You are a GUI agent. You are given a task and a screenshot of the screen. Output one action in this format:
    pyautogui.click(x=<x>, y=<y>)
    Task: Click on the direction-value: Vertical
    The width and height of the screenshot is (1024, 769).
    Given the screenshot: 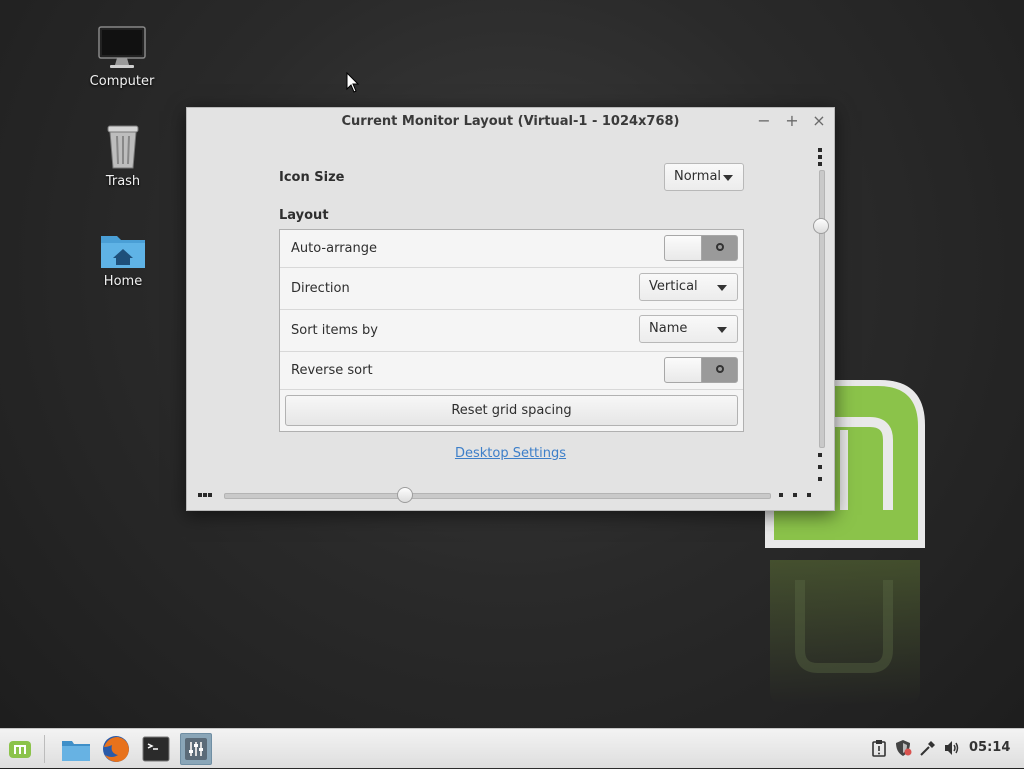 What is the action you would take?
    pyautogui.click(x=673, y=286)
    